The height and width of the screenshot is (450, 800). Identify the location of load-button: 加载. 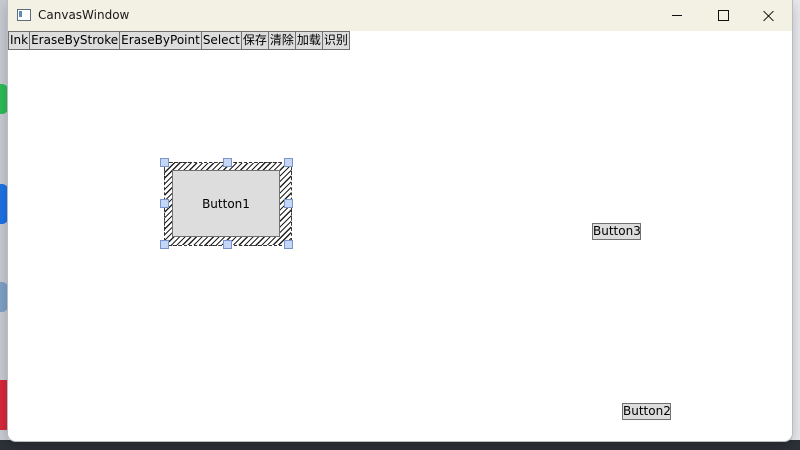
(308, 40).